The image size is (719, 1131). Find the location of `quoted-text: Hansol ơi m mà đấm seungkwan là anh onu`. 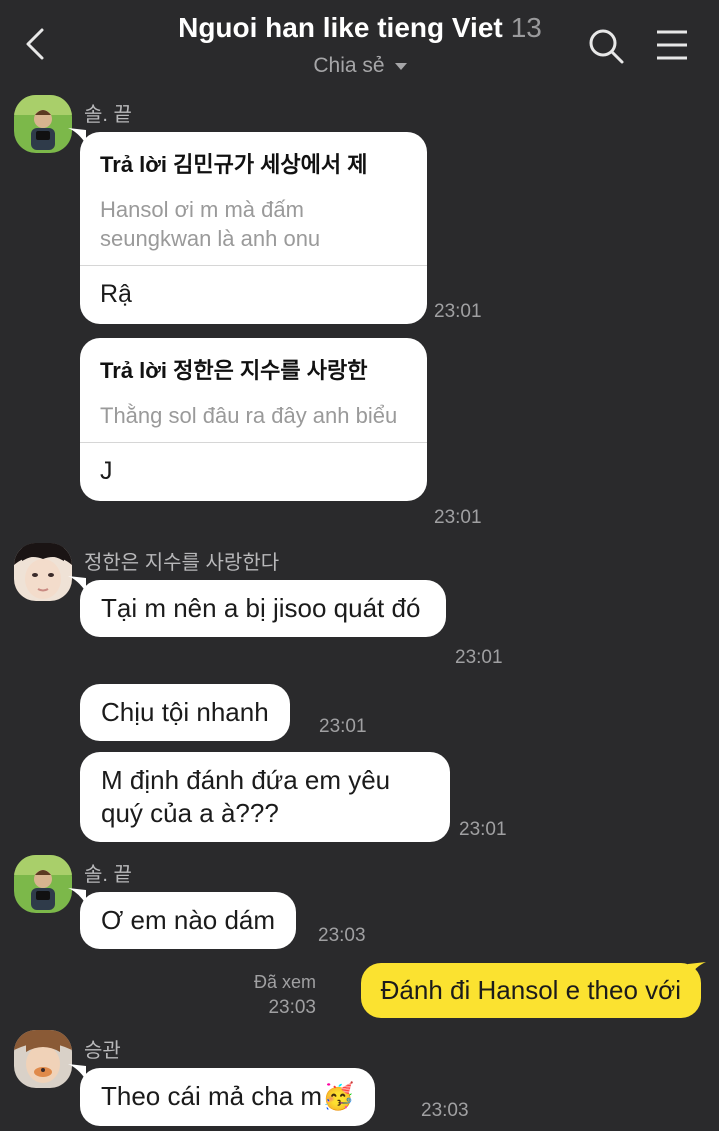

quoted-text: Hansol ơi m mà đấm seungkwan là anh onu is located at coordinates (210, 224).